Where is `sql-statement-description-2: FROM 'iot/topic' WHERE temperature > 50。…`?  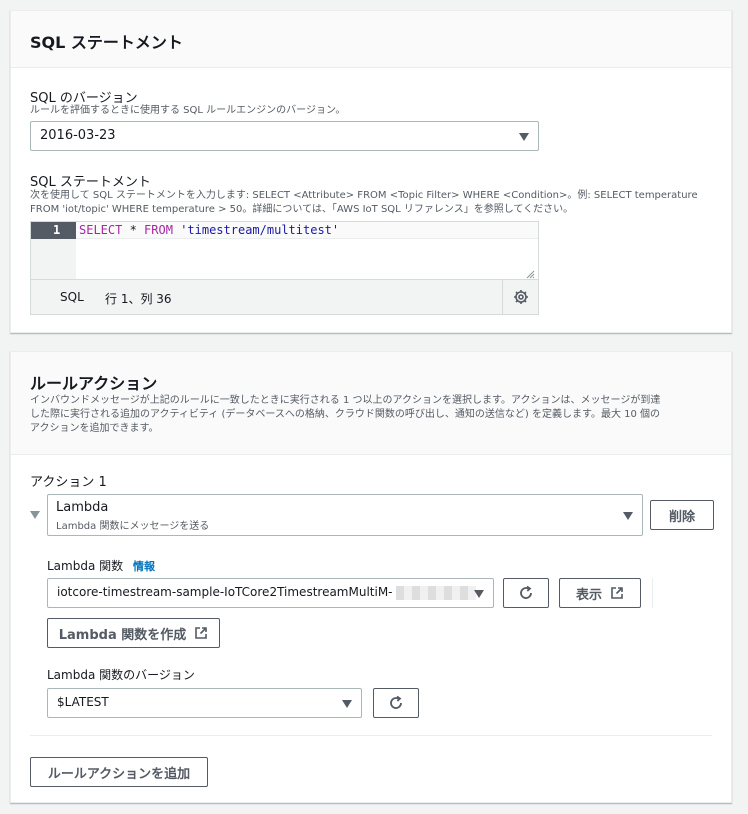
sql-statement-description-2: FROM 'iot/topic' WHERE temperature > 50。… is located at coordinates (302, 209).